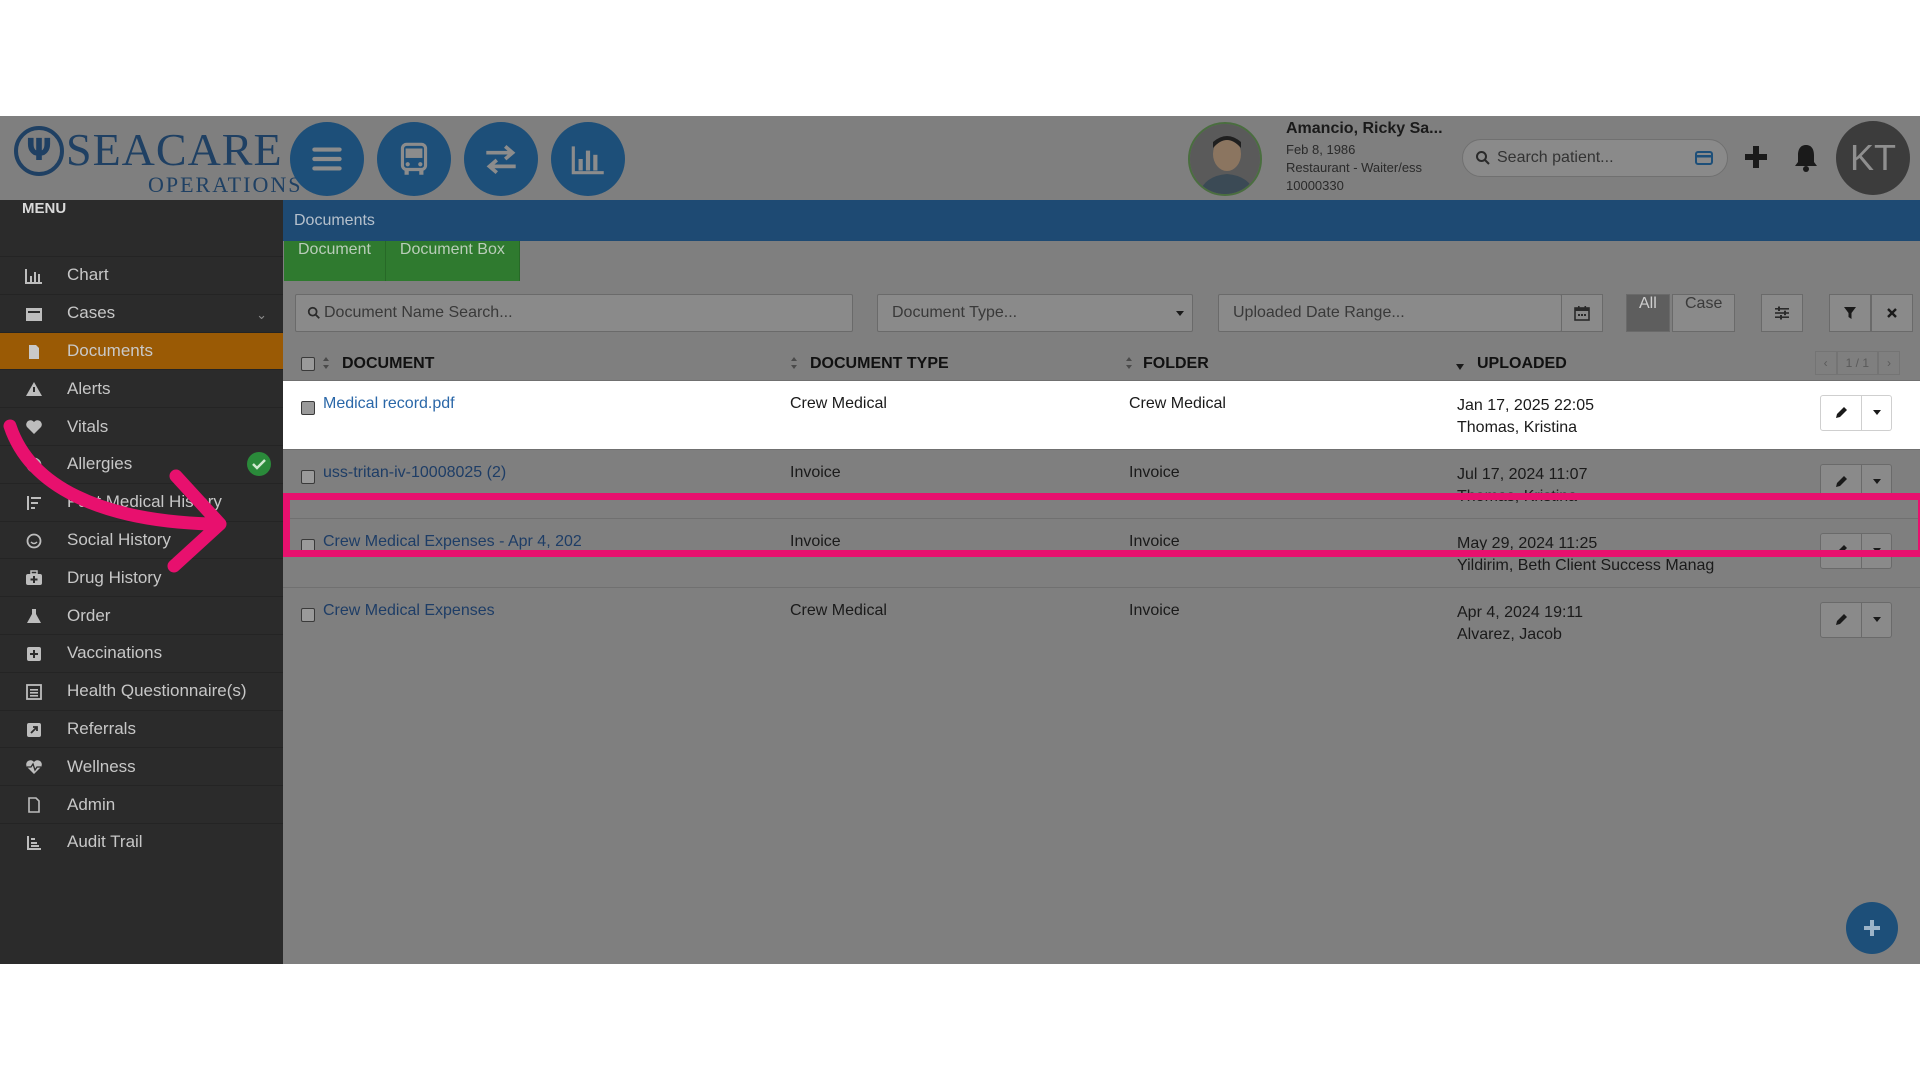  What do you see at coordinates (1704, 158) in the screenshot?
I see `id-card-icon` at bounding box center [1704, 158].